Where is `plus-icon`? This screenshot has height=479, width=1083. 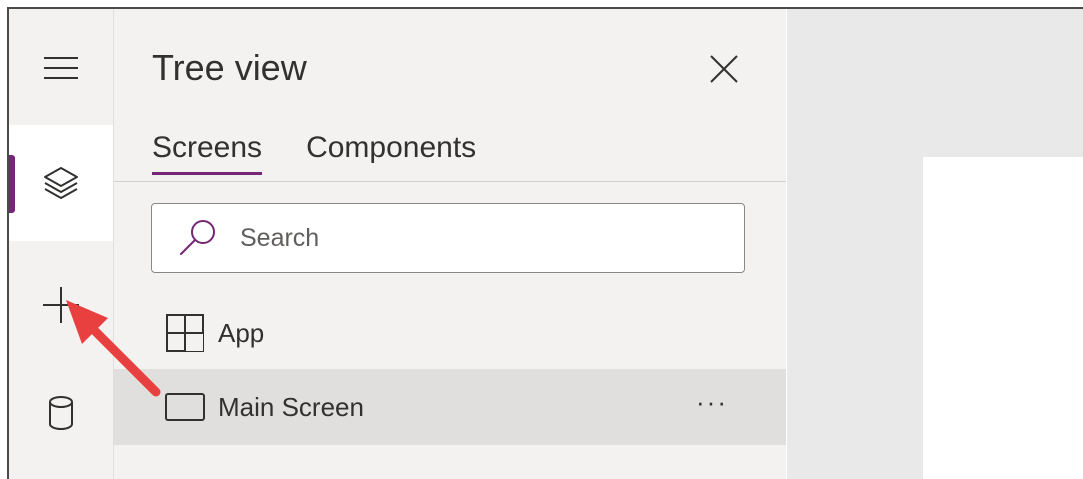
plus-icon is located at coordinates (61, 305).